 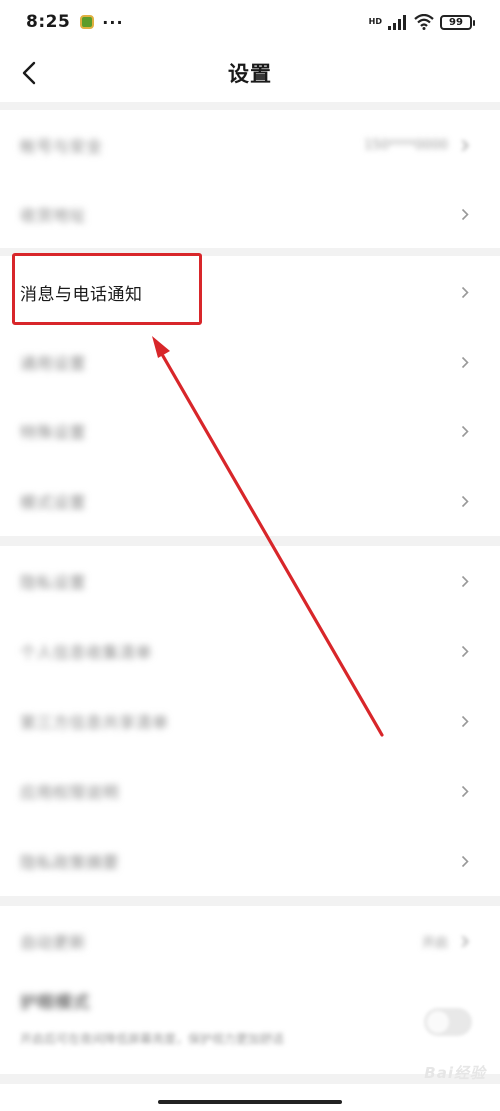 I want to click on row-label: 模式设置, so click(x=53, y=502).